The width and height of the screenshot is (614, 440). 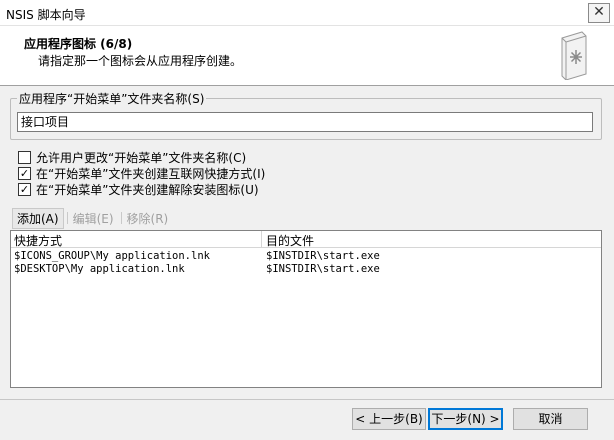 I want to click on allow-change-folder-checkbox: 允许用户更改“开始菜单”文件夹名称(C), so click(x=132, y=157).